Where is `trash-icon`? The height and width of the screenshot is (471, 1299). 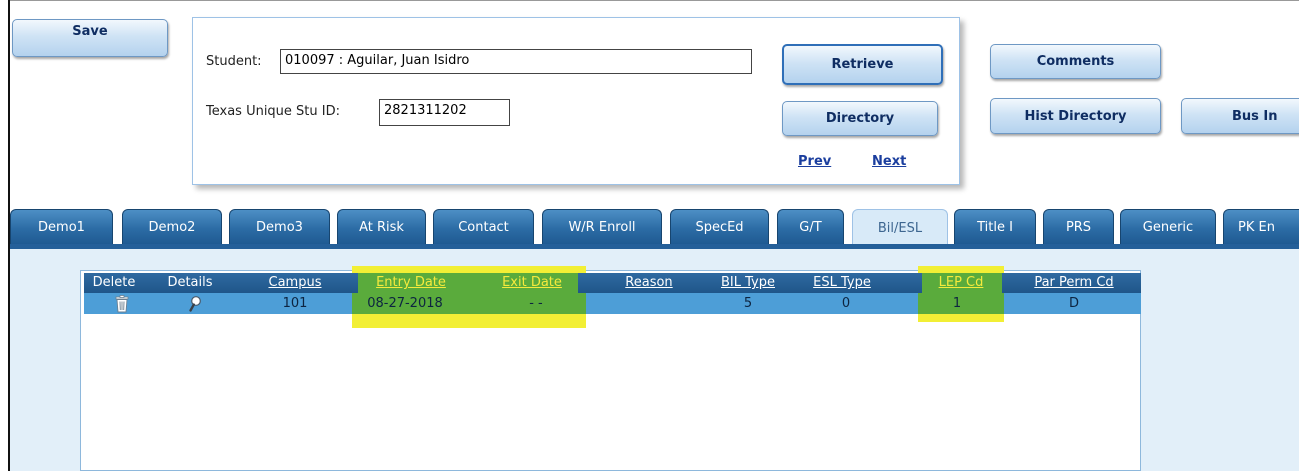
trash-icon is located at coordinates (122, 304).